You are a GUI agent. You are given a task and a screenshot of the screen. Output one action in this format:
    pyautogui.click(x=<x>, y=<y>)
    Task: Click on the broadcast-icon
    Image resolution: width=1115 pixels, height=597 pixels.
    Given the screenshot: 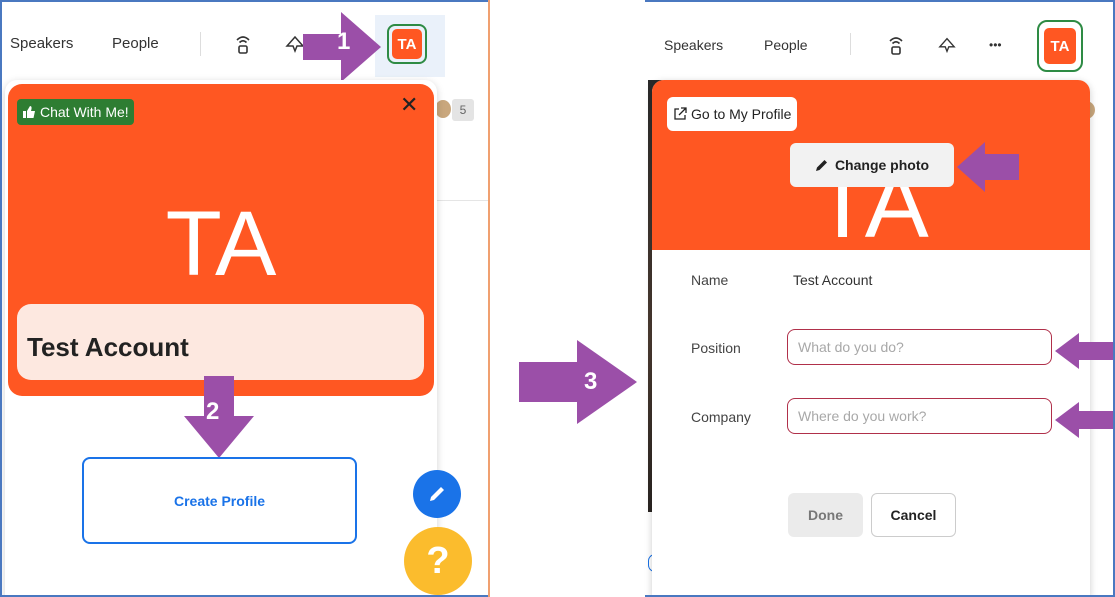 What is the action you would take?
    pyautogui.click(x=243, y=44)
    